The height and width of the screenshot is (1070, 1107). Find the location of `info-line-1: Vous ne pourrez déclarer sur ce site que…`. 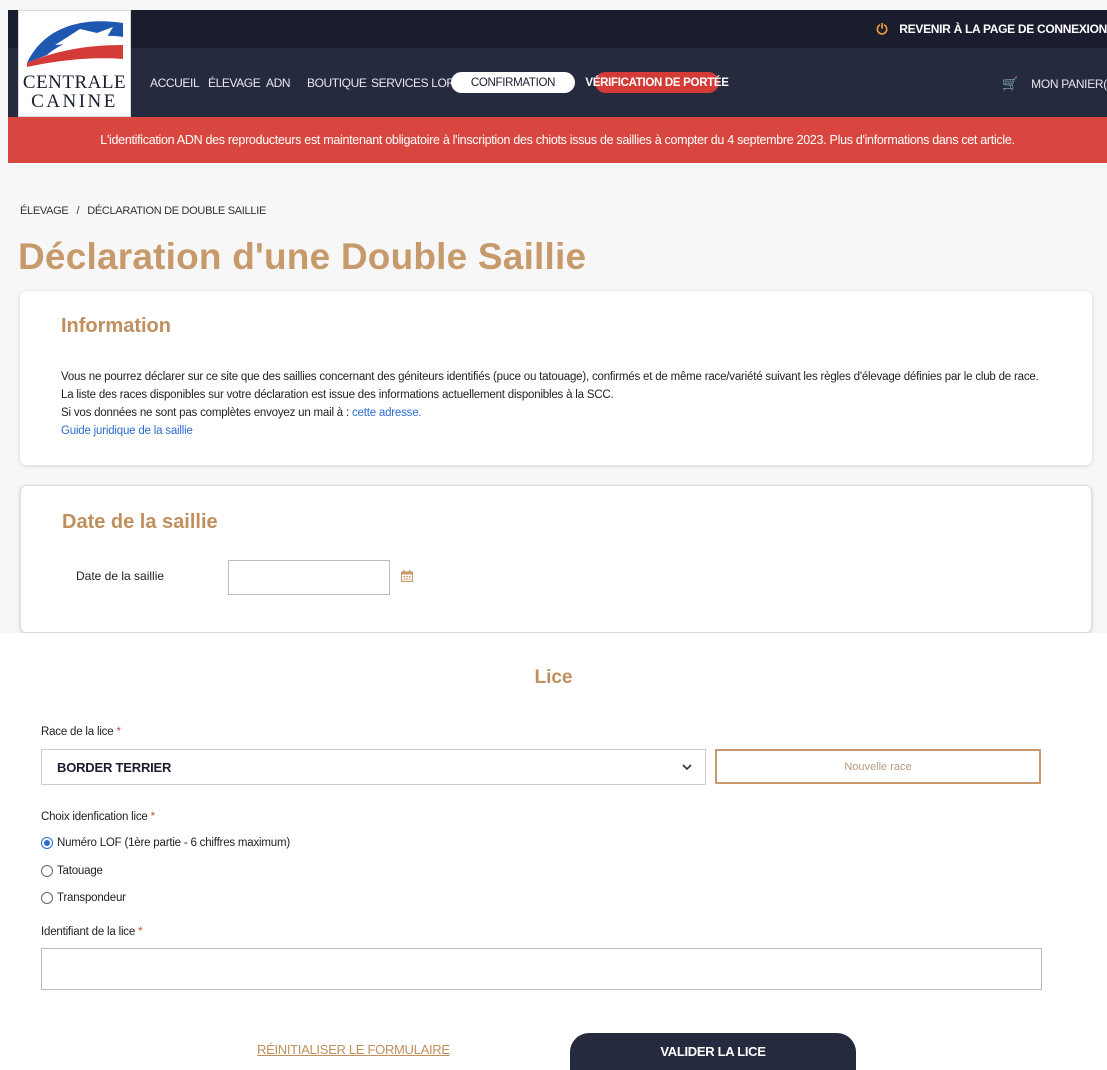

info-line-1: Vous ne pourrez déclarer sur ce site que… is located at coordinates (550, 377).